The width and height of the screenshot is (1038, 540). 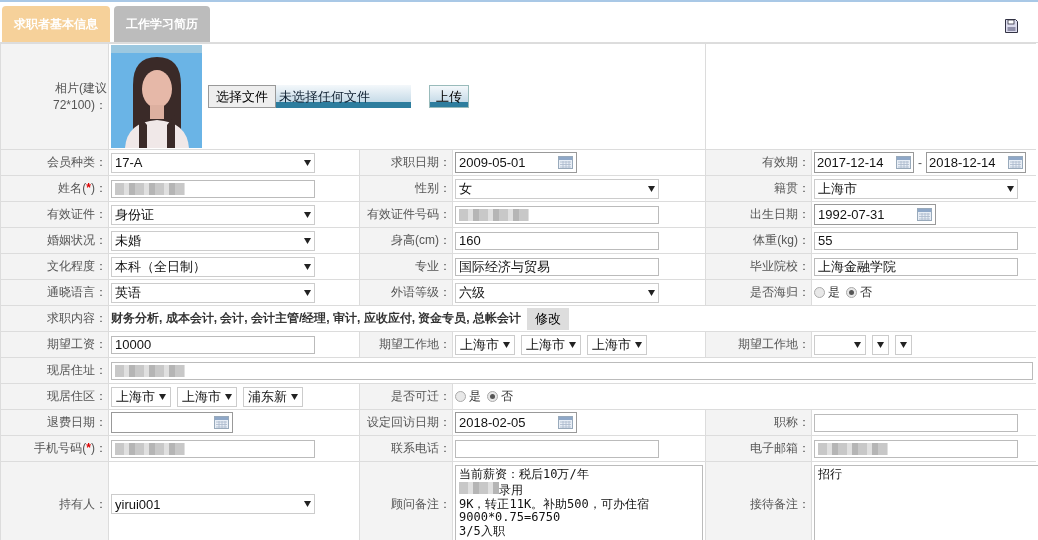 What do you see at coordinates (780, 448) in the screenshot?
I see `field-label: 电子邮箱：` at bounding box center [780, 448].